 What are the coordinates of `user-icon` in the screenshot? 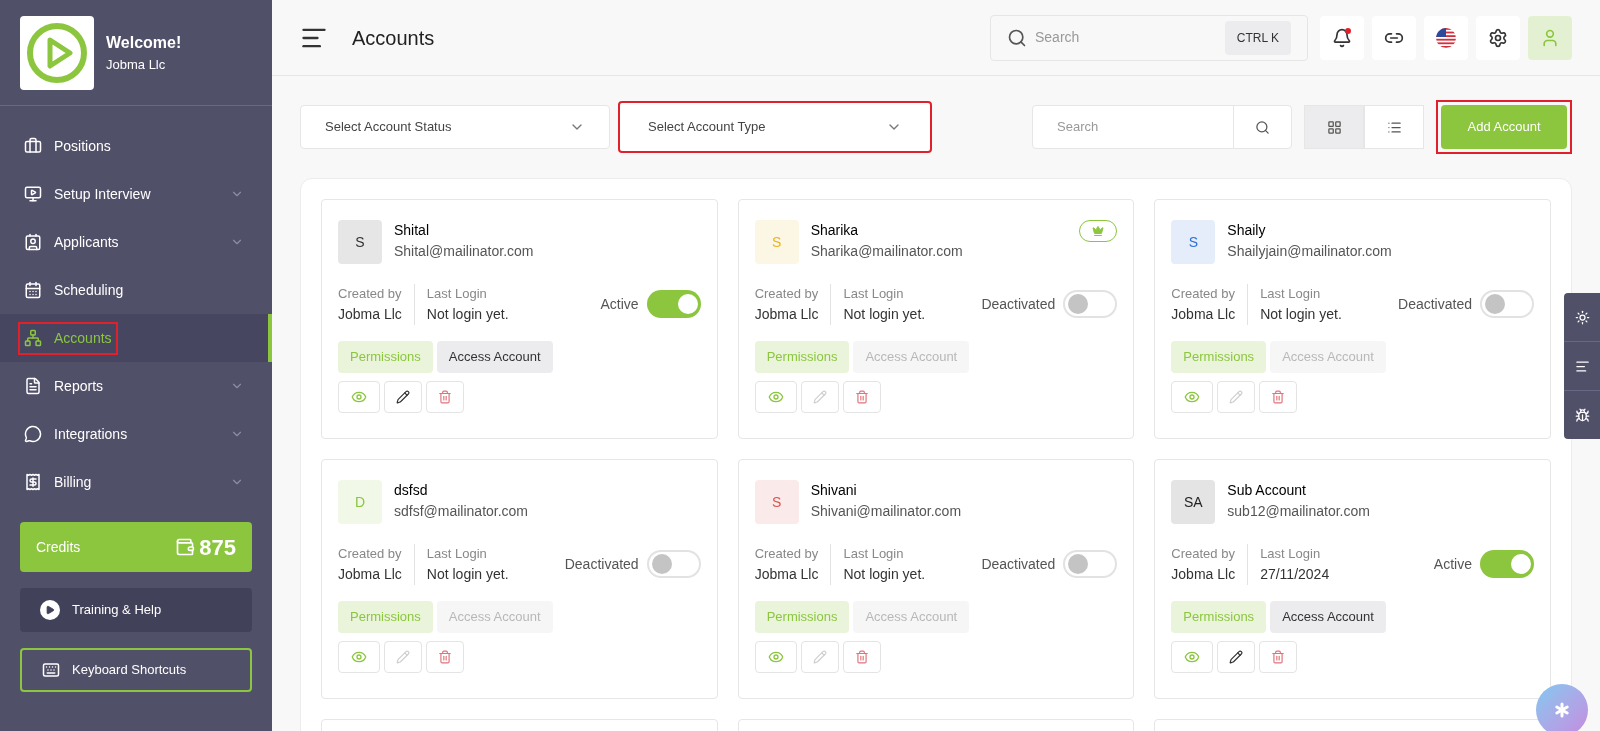 It's located at (1550, 37).